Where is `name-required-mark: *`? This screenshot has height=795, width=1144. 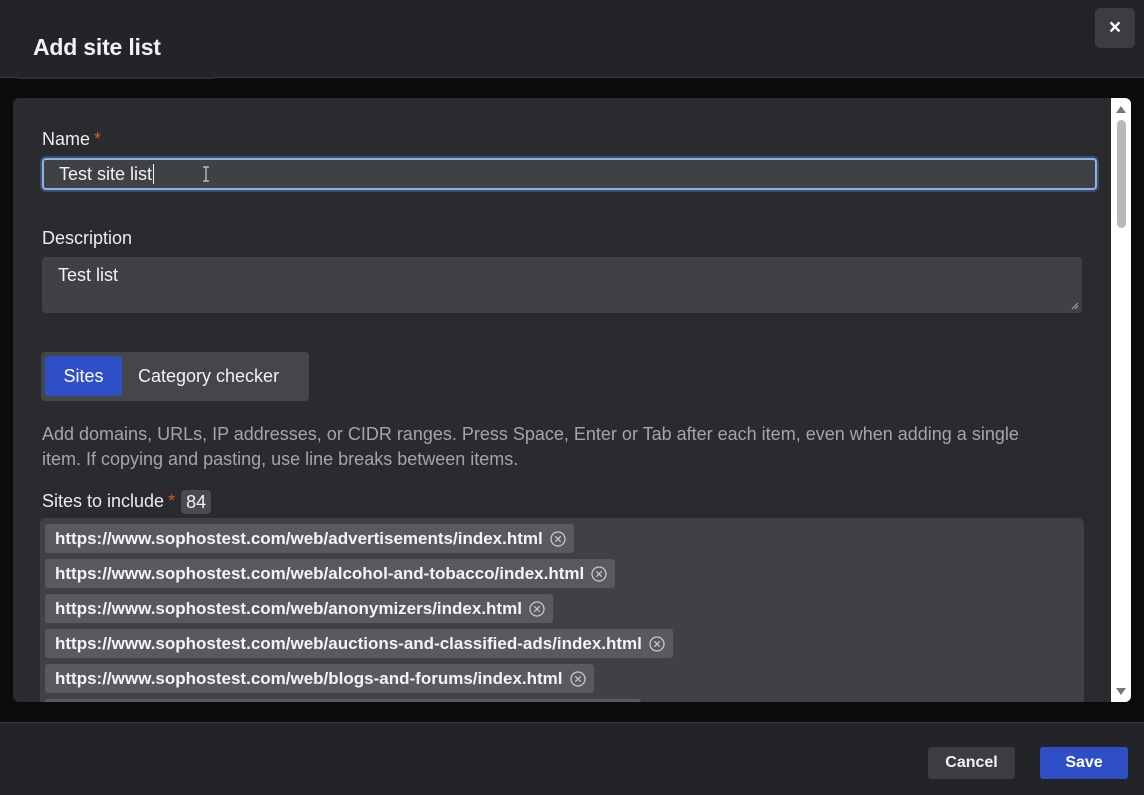
name-required-mark: * is located at coordinates (98, 139).